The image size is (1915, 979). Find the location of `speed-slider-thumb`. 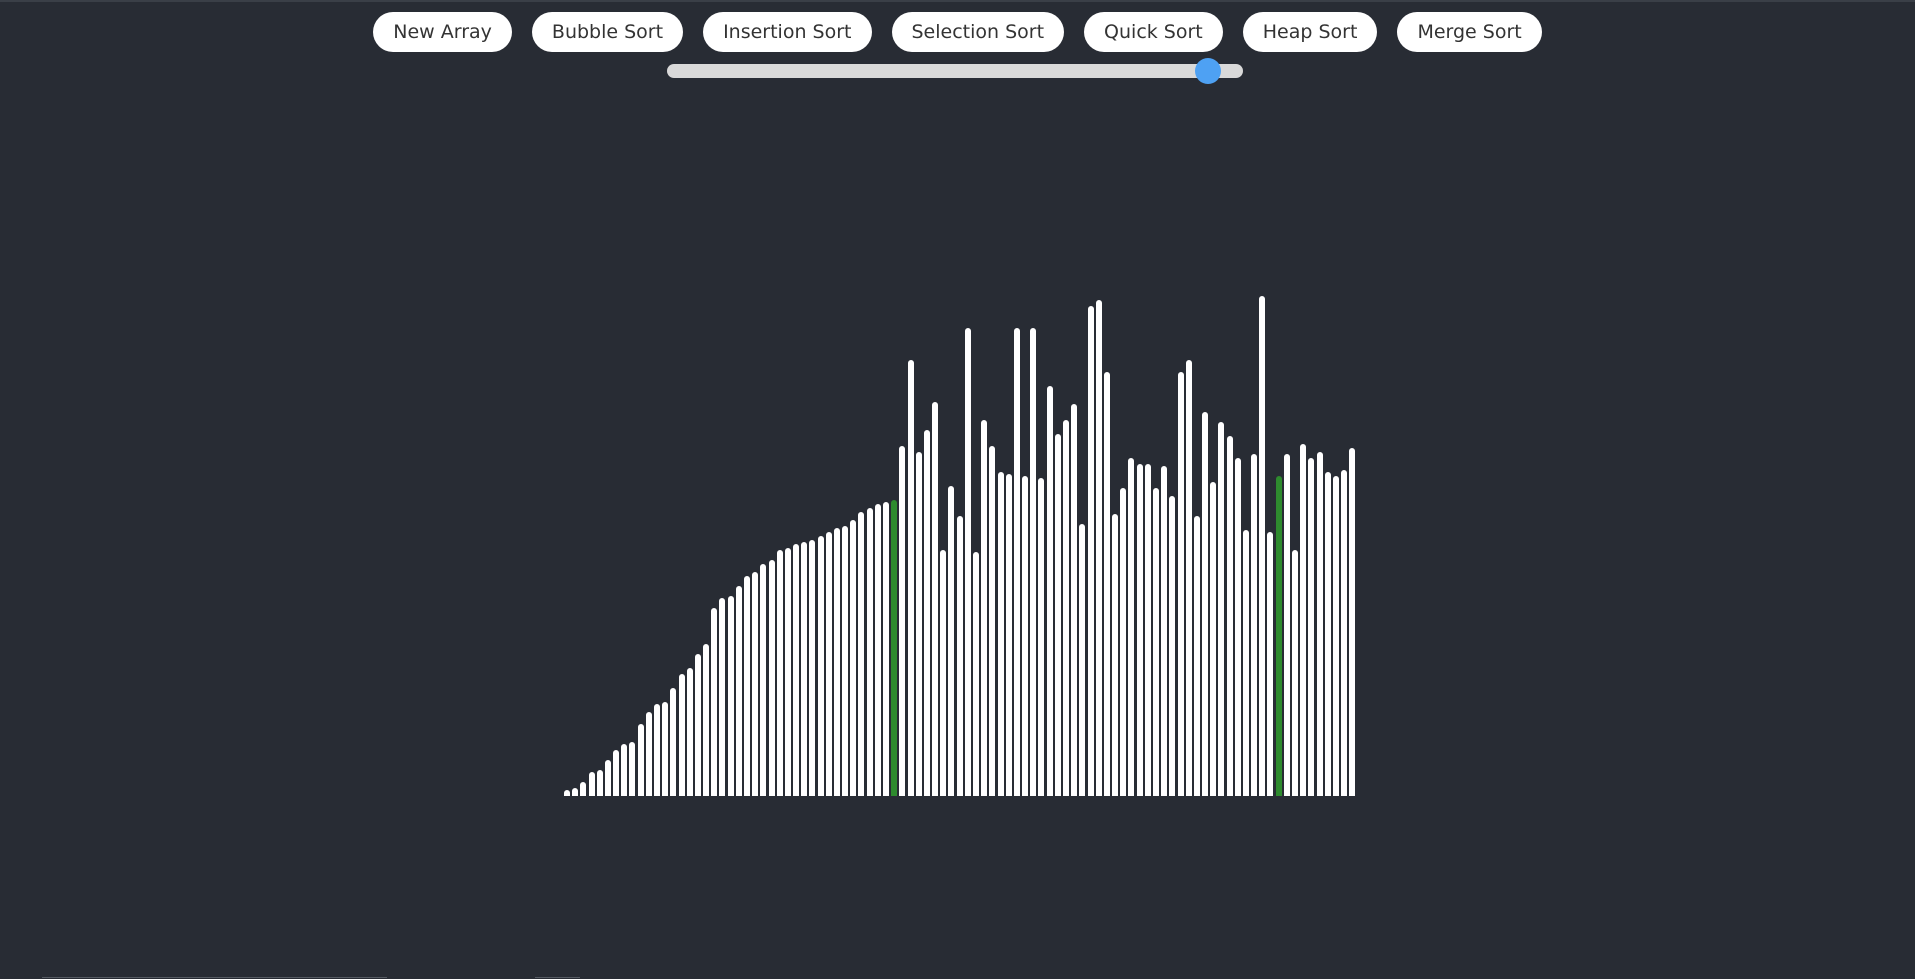

speed-slider-thumb is located at coordinates (1208, 71).